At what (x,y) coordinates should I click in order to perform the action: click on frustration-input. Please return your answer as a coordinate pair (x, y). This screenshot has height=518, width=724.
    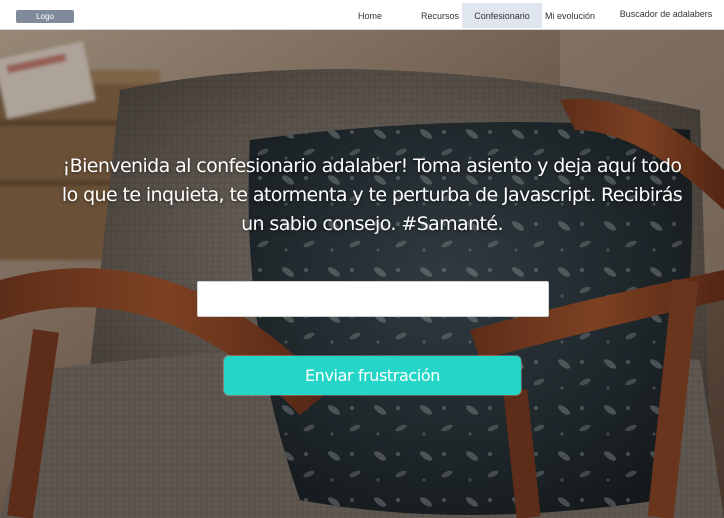
    Looking at the image, I should click on (373, 299).